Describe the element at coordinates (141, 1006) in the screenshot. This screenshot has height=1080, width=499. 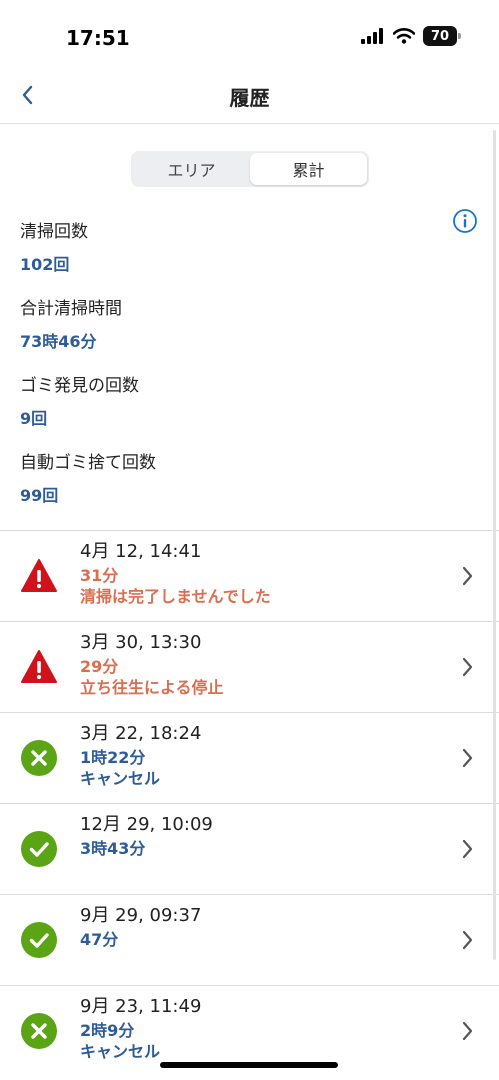
I see `history-date: 9月 23, 11:49` at that location.